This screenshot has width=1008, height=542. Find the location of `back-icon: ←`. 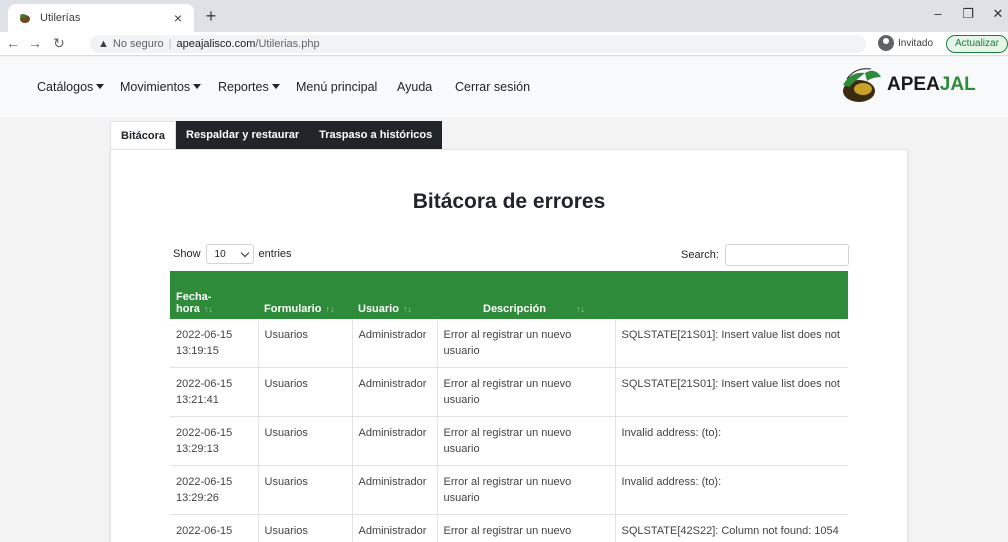

back-icon: ← is located at coordinates (13, 43).